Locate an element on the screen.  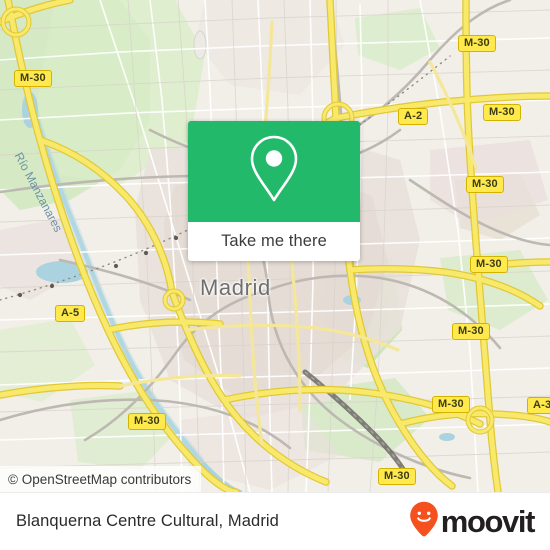
callout-action-bar: Take me there is located at coordinates (274, 241).